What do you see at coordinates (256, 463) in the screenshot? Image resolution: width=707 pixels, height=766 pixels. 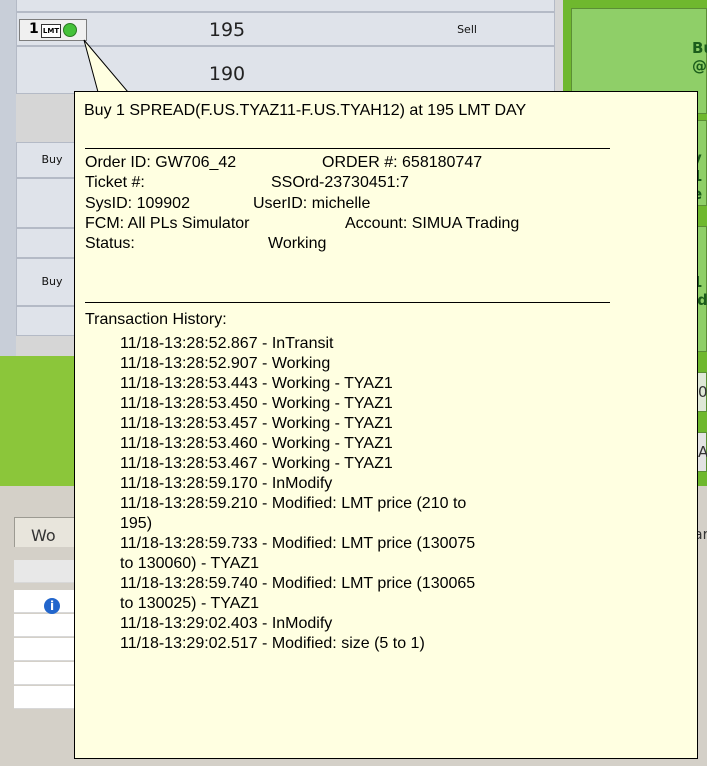 I see `history-entry: 11/18-13:28:53.467 - Working - TYAZ1` at bounding box center [256, 463].